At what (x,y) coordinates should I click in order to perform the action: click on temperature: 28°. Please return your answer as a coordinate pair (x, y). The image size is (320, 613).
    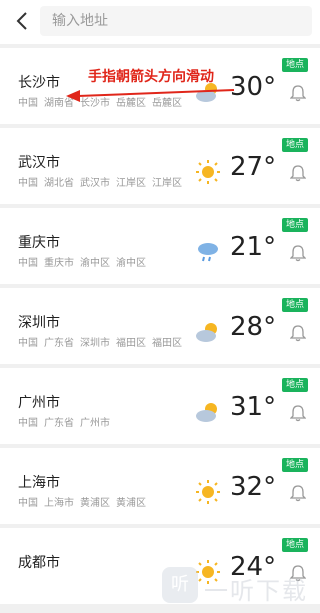
    Looking at the image, I should click on (253, 327).